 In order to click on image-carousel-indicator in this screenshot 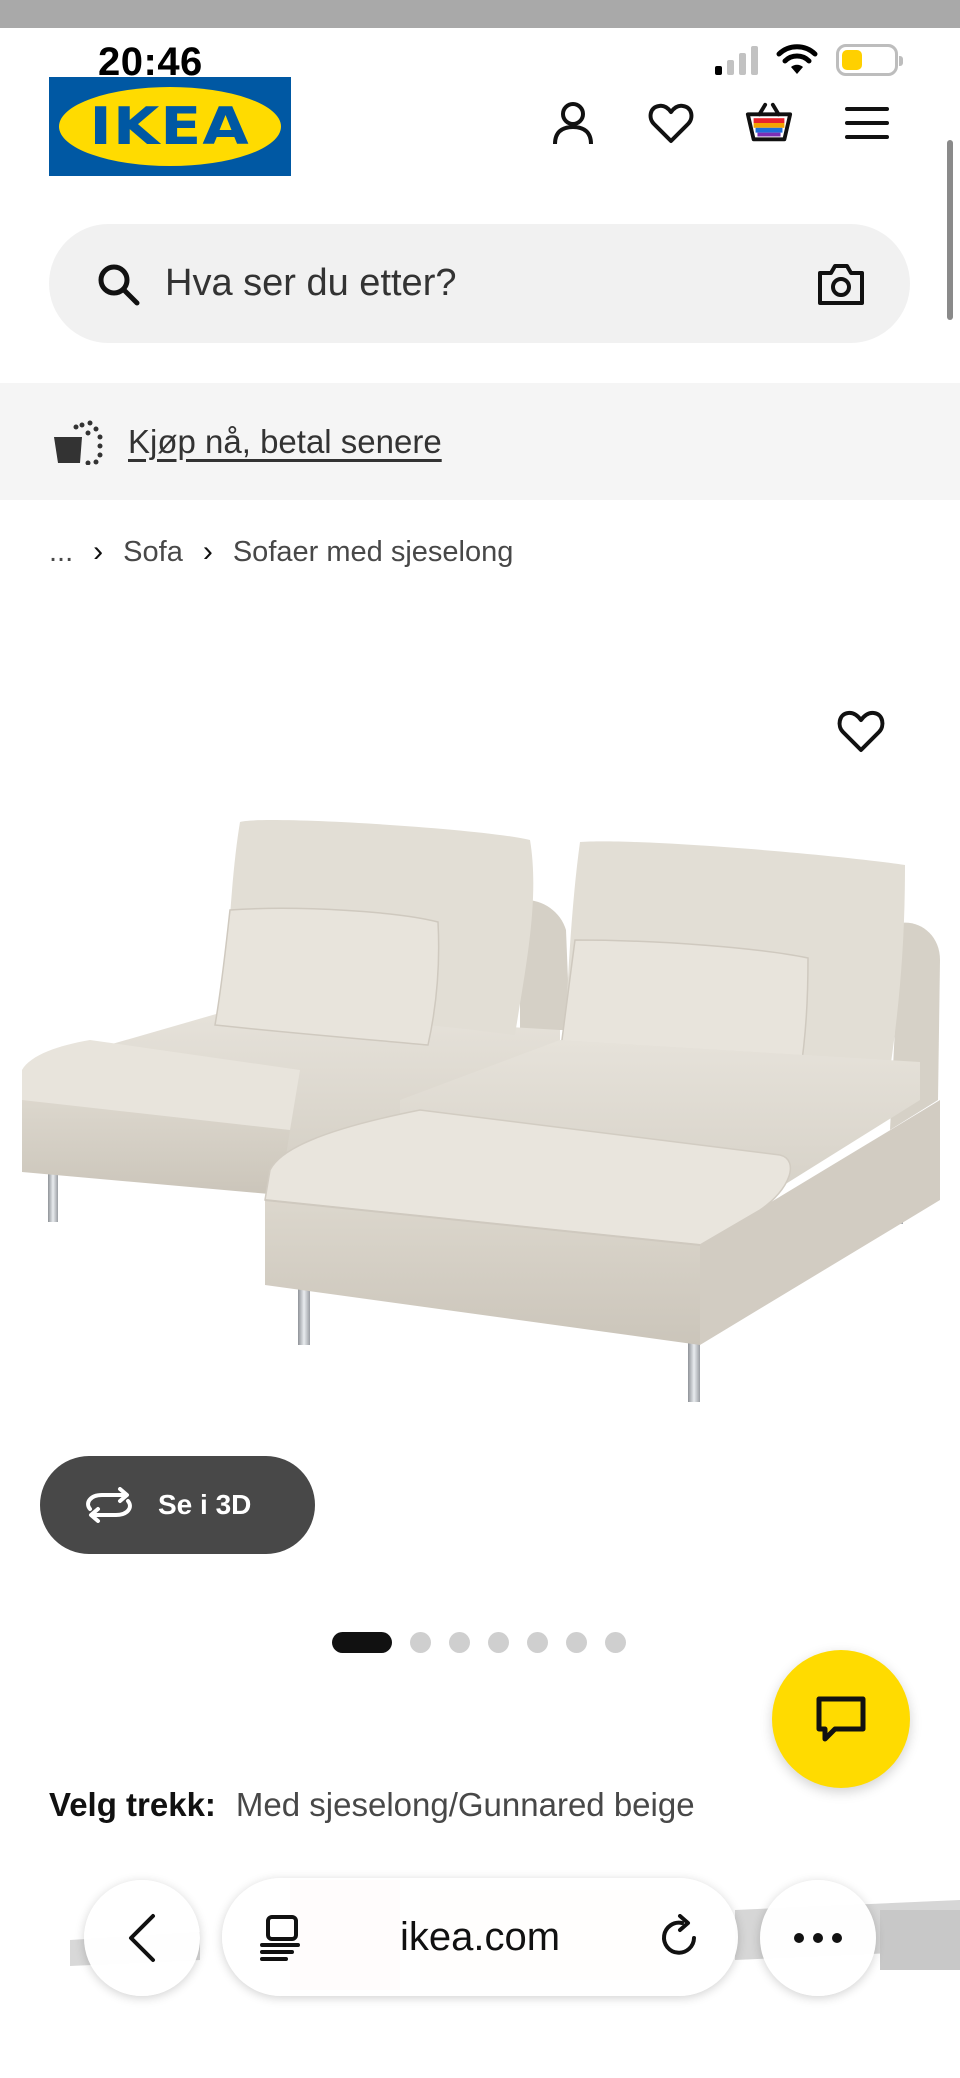, I will do `click(479, 1642)`.